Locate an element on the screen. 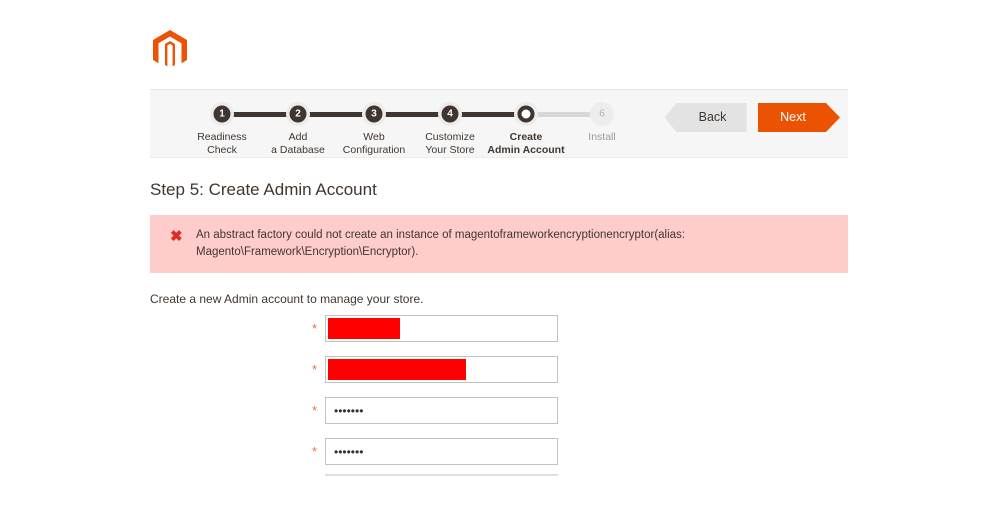 This screenshot has width=999, height=531. step-6-label: Install is located at coordinates (602, 137).